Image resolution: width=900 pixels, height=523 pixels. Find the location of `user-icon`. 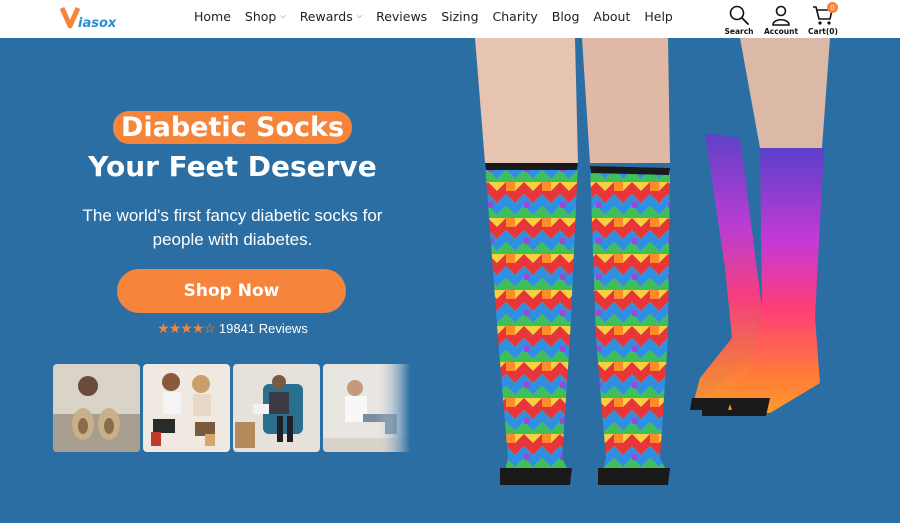

user-icon is located at coordinates (781, 15).